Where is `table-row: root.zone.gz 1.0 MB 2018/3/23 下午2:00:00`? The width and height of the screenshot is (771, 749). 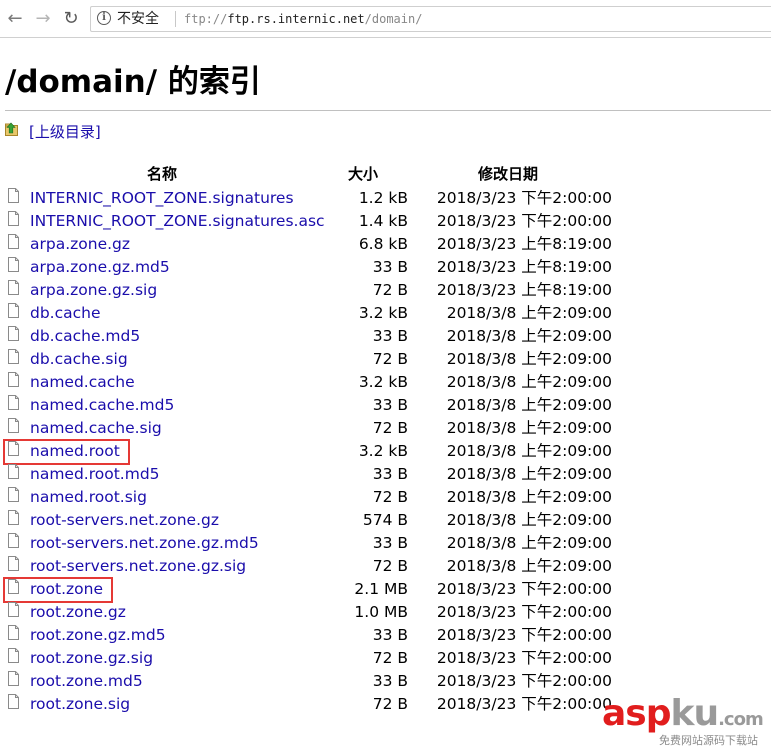
table-row: root.zone.gz 1.0 MB 2018/3/23 下午2:00:00 is located at coordinates (385, 612).